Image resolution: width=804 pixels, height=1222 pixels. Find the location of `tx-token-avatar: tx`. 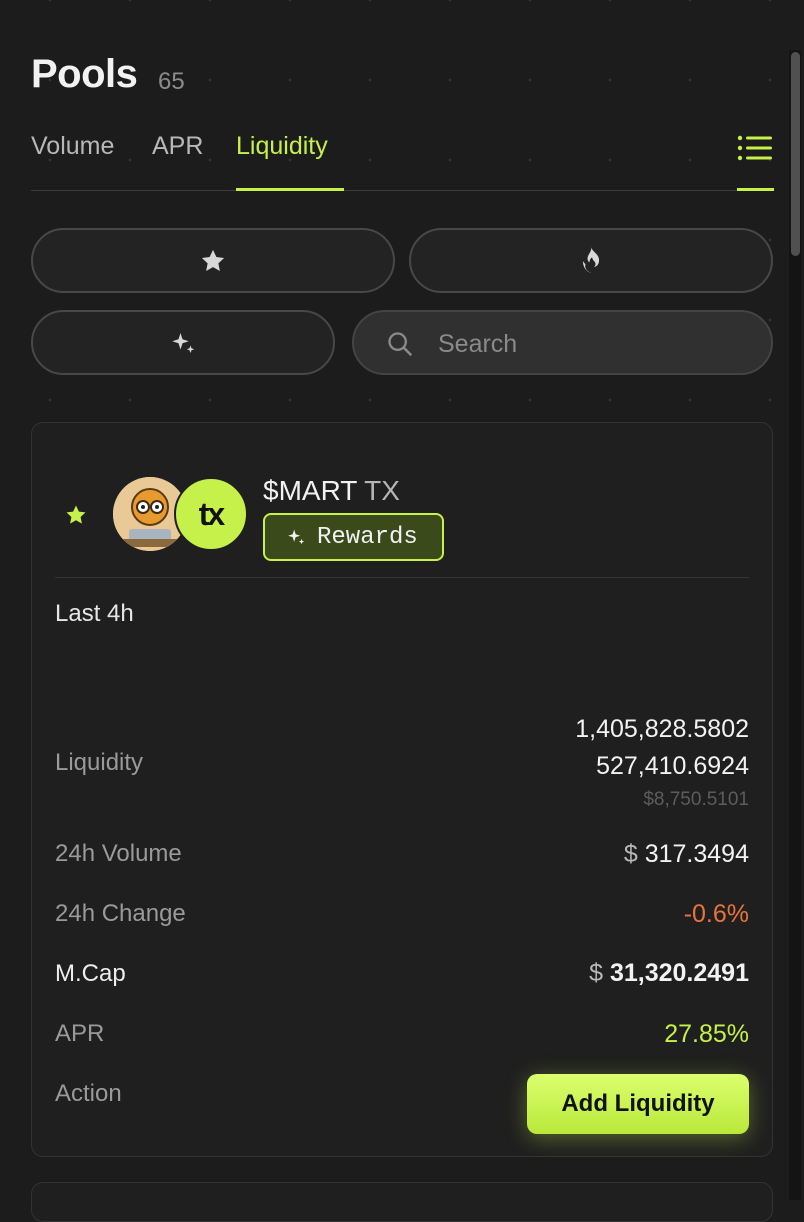

tx-token-avatar: tx is located at coordinates (211, 514).